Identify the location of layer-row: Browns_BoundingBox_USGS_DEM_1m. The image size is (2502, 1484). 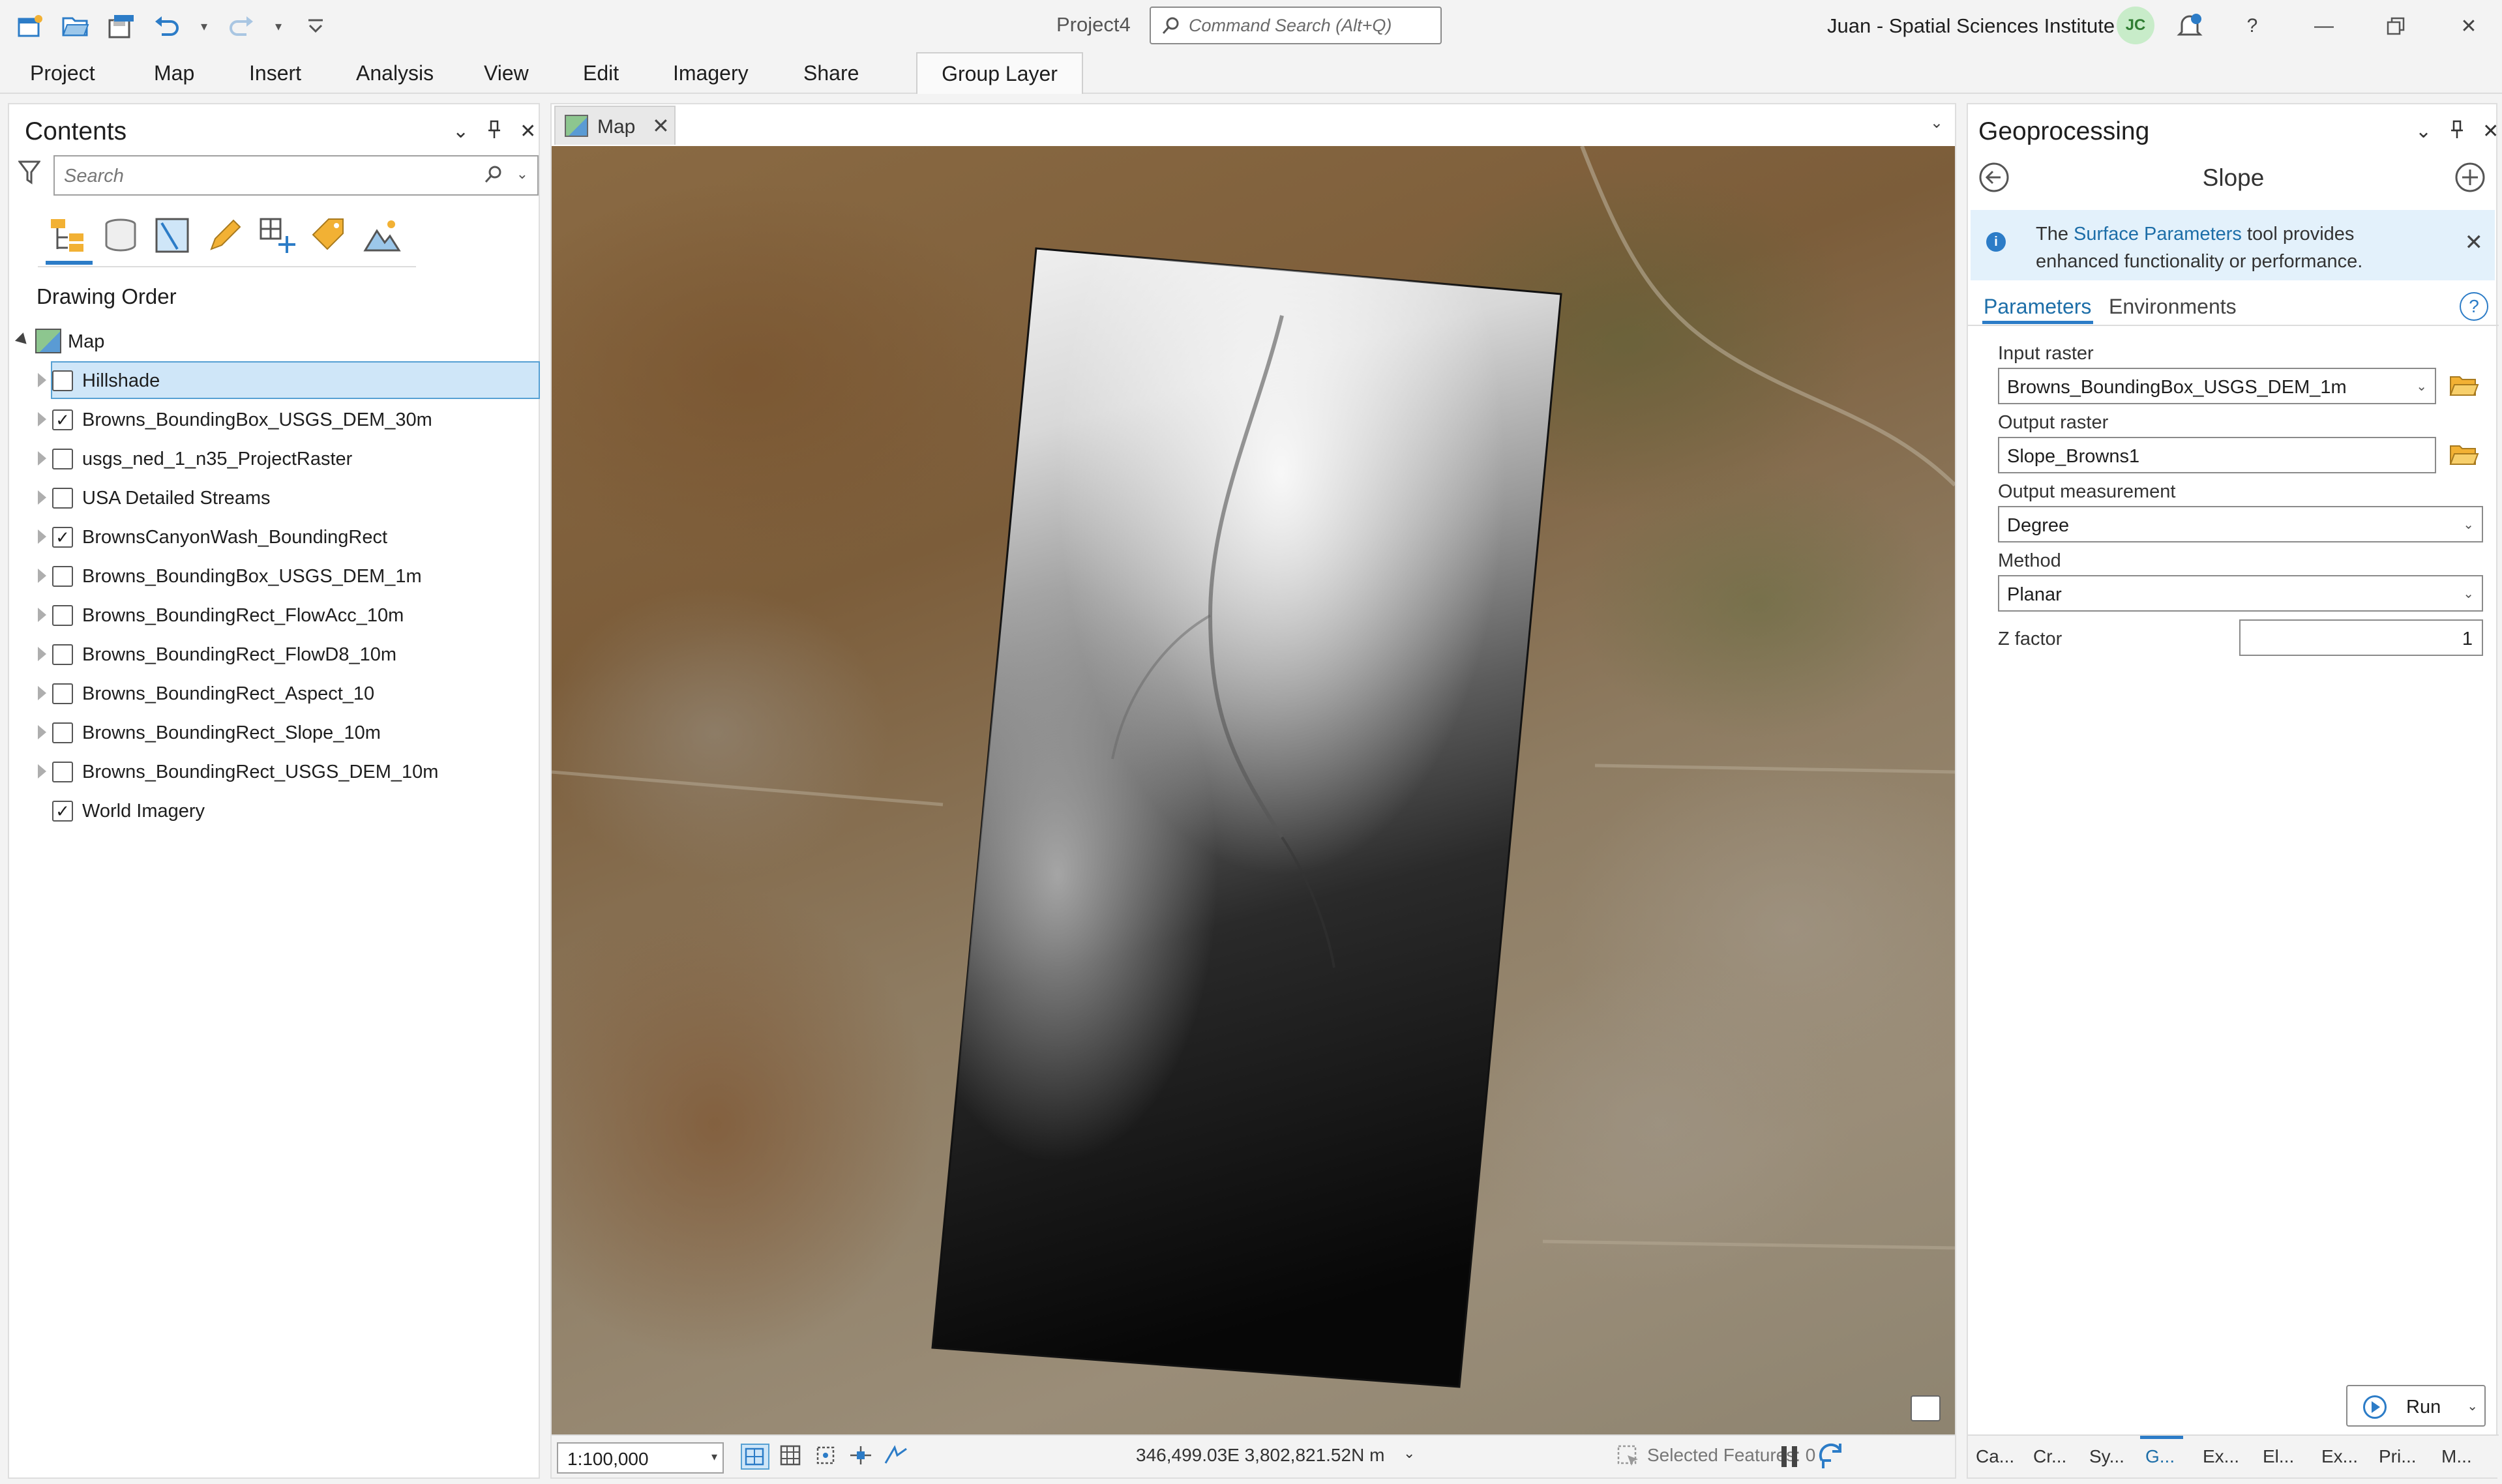
(275, 576).